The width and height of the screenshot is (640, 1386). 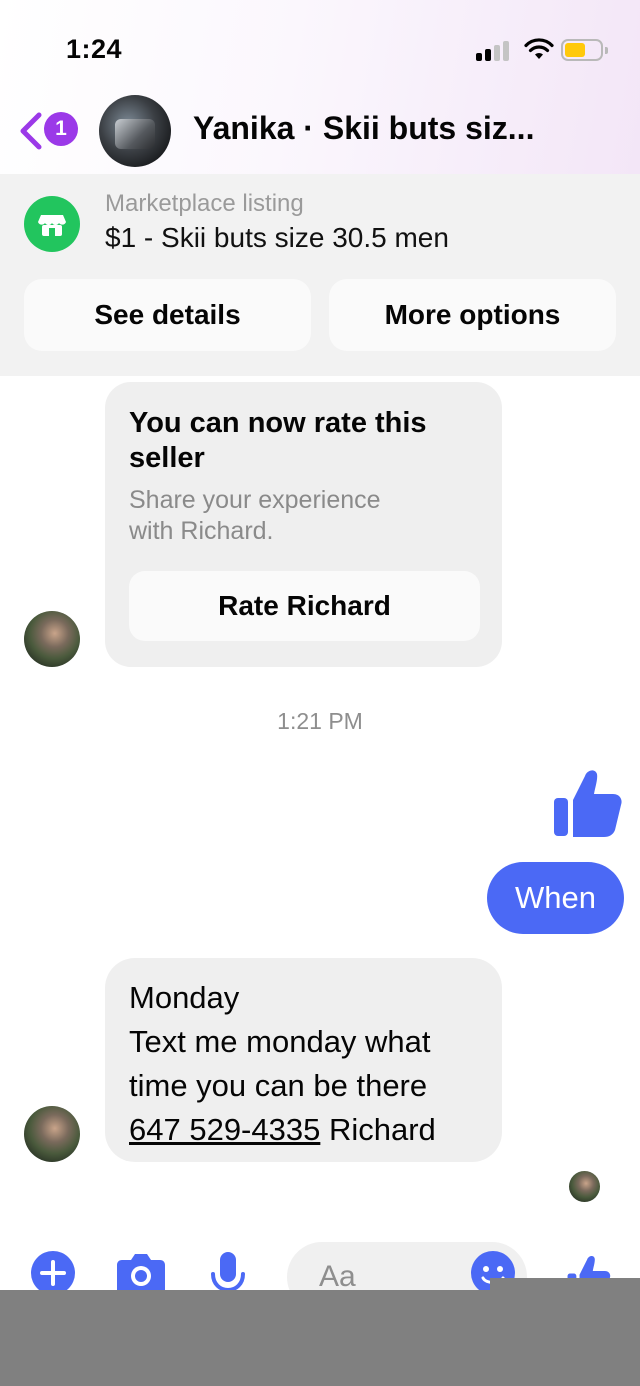 I want to click on phone-number-link: 647 529-4335, so click(x=224, y=1129).